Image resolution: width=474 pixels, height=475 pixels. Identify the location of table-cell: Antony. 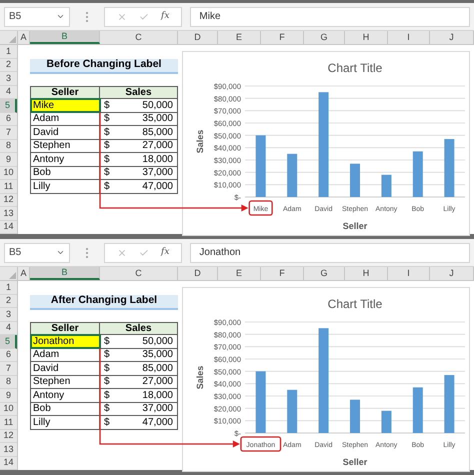
(65, 395).